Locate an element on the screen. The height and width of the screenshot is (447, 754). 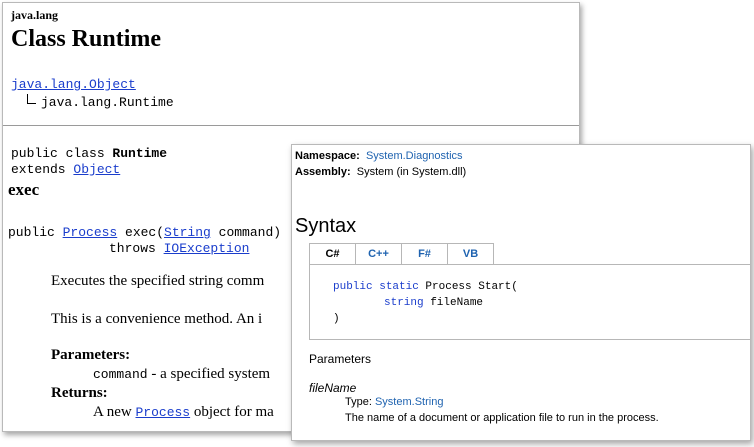
method-heading: exec is located at coordinates (24, 189).